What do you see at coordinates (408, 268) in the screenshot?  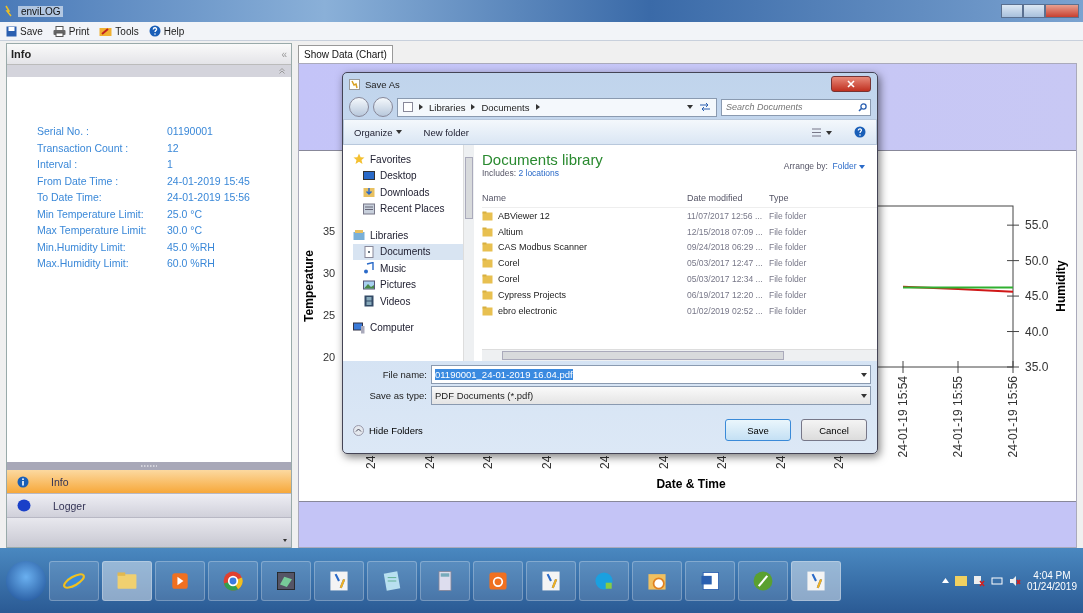 I see `navigation-item: Music` at bounding box center [408, 268].